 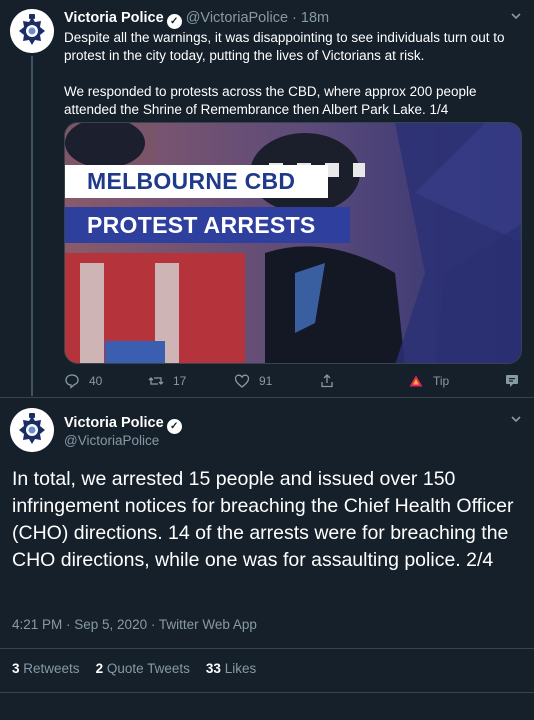 What do you see at coordinates (180, 381) in the screenshot?
I see `retweet-count: 17` at bounding box center [180, 381].